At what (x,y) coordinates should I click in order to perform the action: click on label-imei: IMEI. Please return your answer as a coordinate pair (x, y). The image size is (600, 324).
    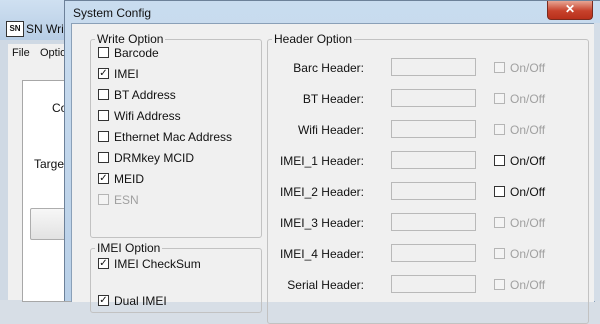
    Looking at the image, I should click on (126, 74).